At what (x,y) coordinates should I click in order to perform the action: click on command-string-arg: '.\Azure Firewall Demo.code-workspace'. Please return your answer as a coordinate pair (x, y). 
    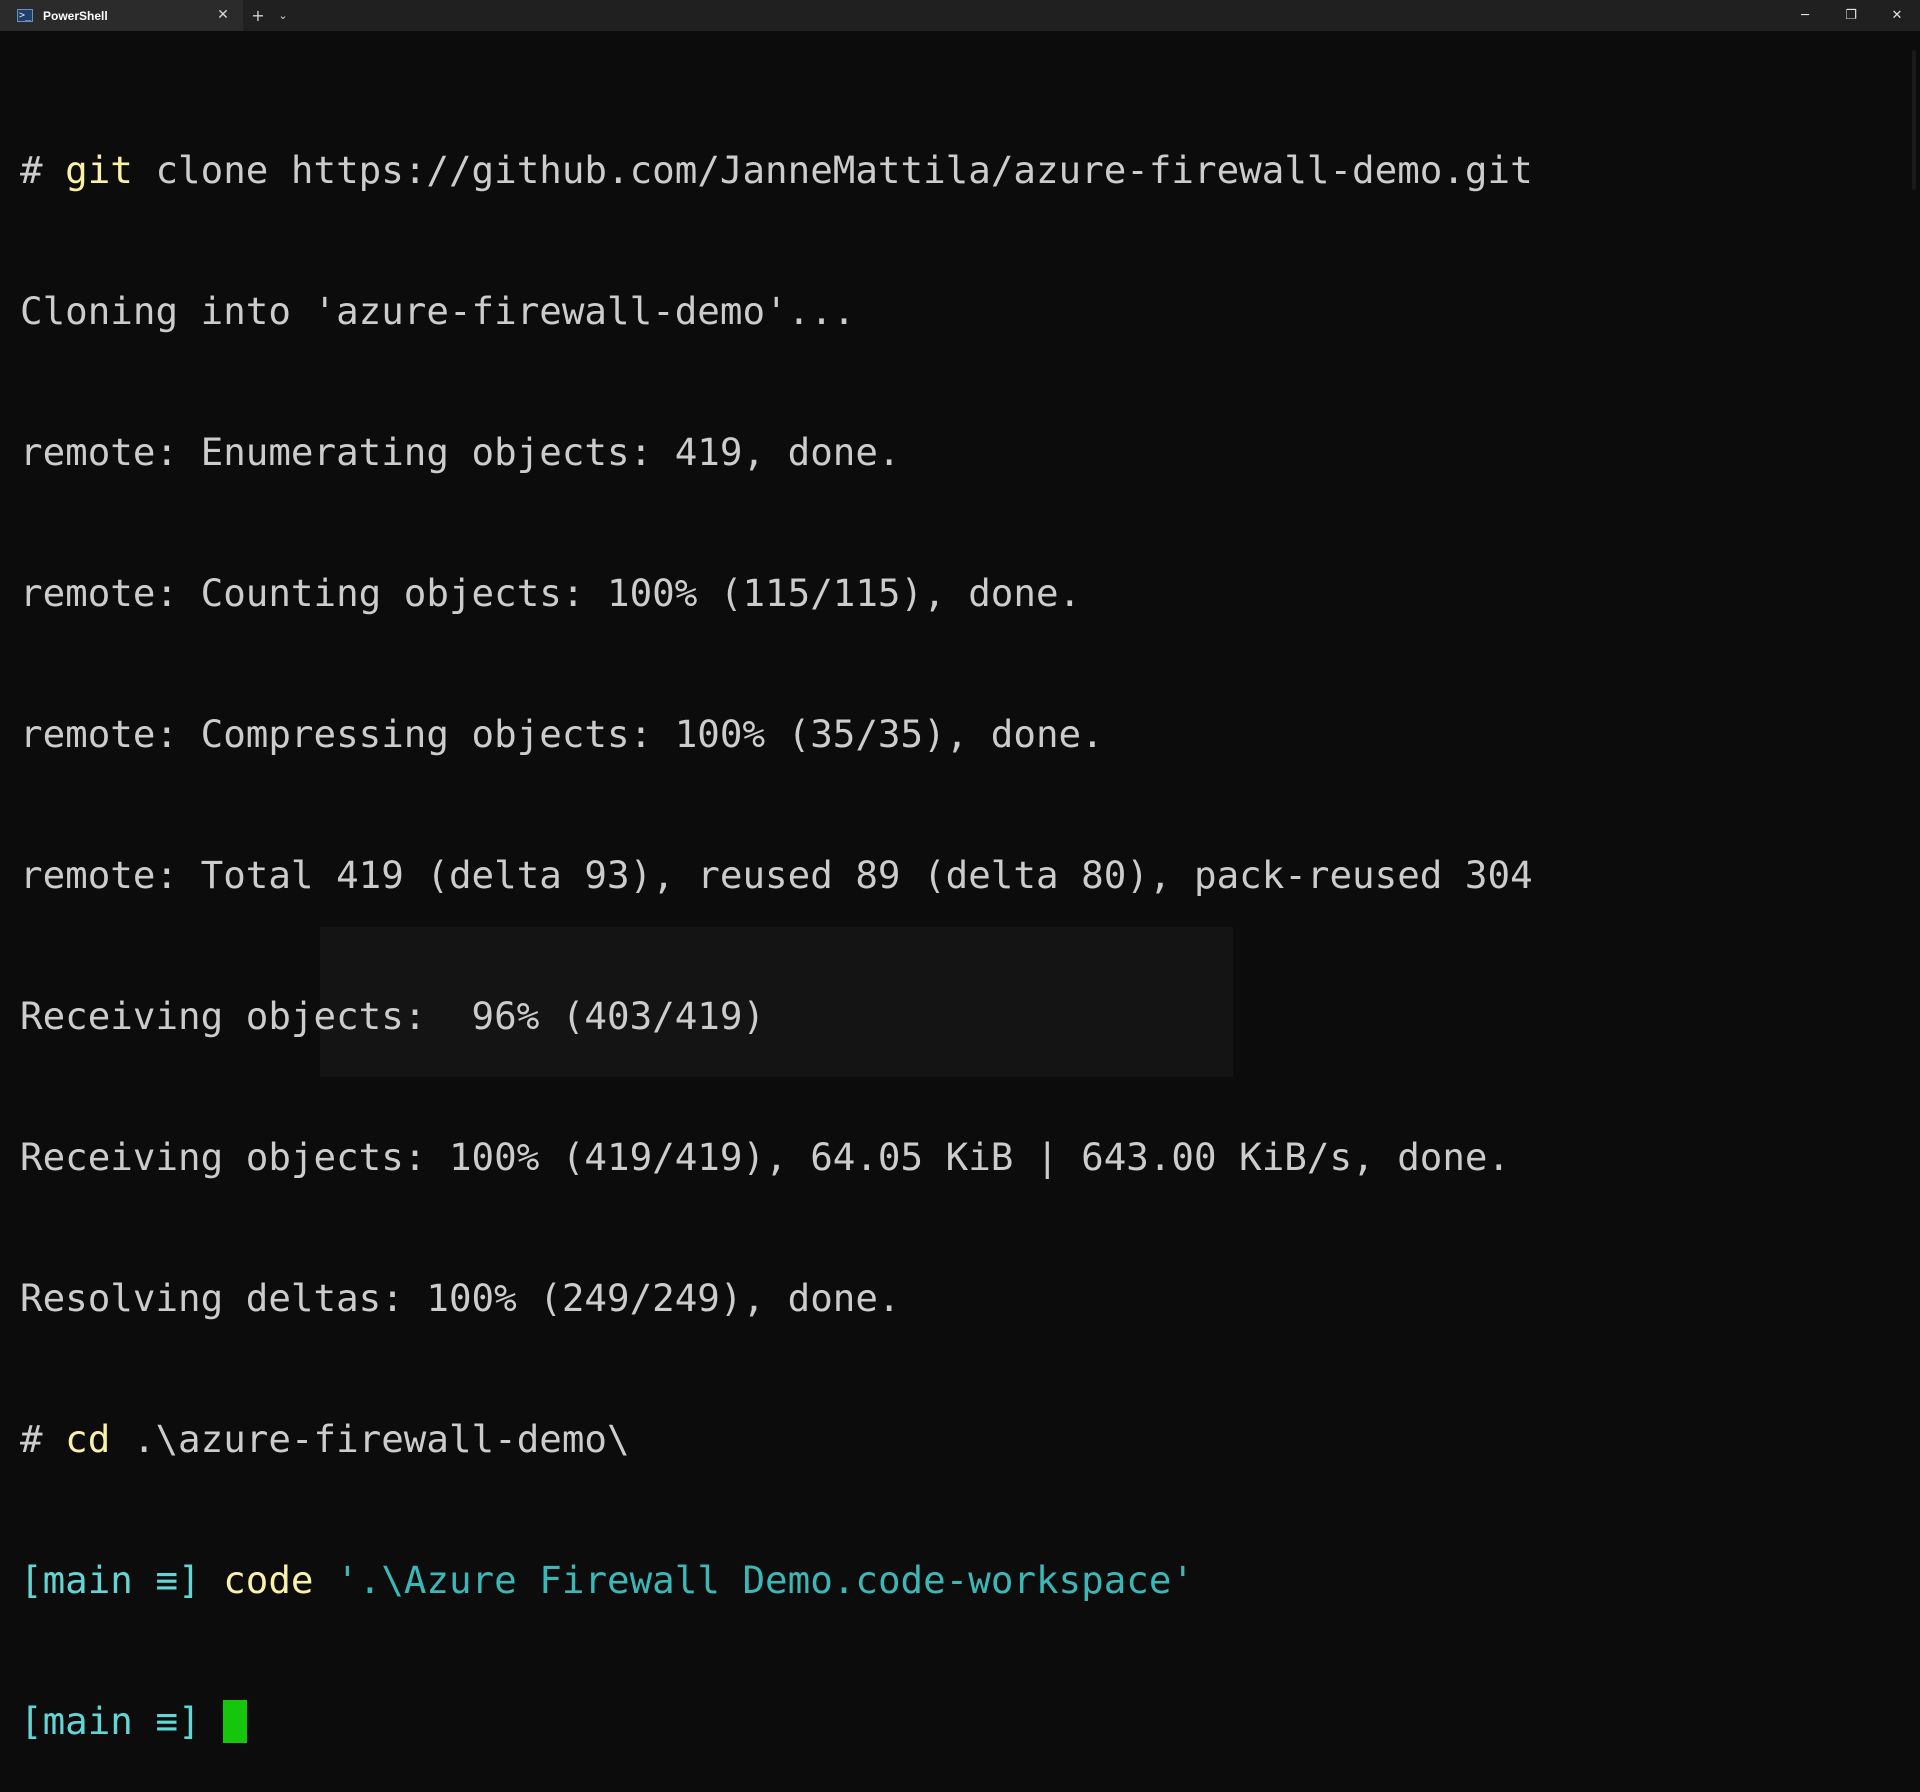
    Looking at the image, I should click on (754, 1580).